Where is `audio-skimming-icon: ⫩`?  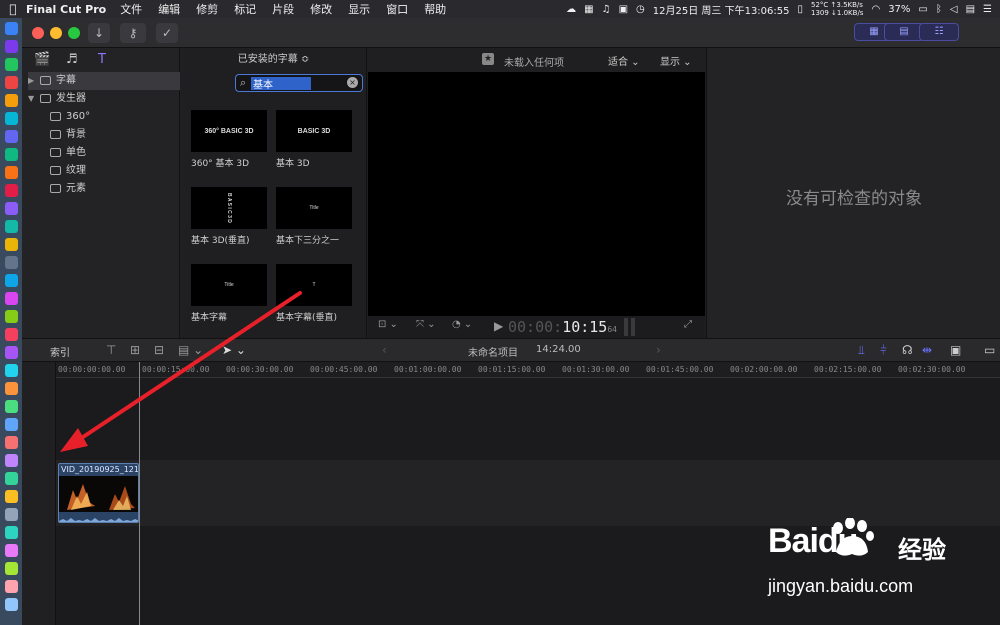
audio-skimming-icon: ⫩ is located at coordinates (883, 350).